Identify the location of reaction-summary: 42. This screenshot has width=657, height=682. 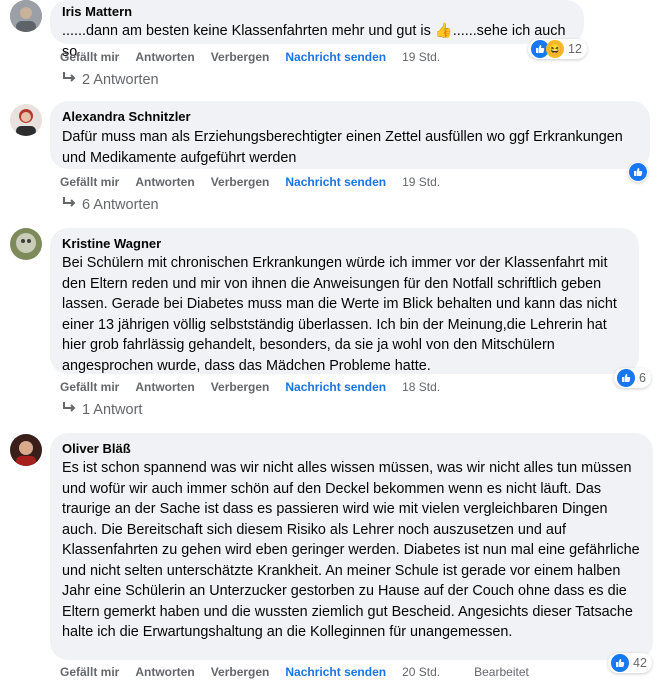
(630, 663).